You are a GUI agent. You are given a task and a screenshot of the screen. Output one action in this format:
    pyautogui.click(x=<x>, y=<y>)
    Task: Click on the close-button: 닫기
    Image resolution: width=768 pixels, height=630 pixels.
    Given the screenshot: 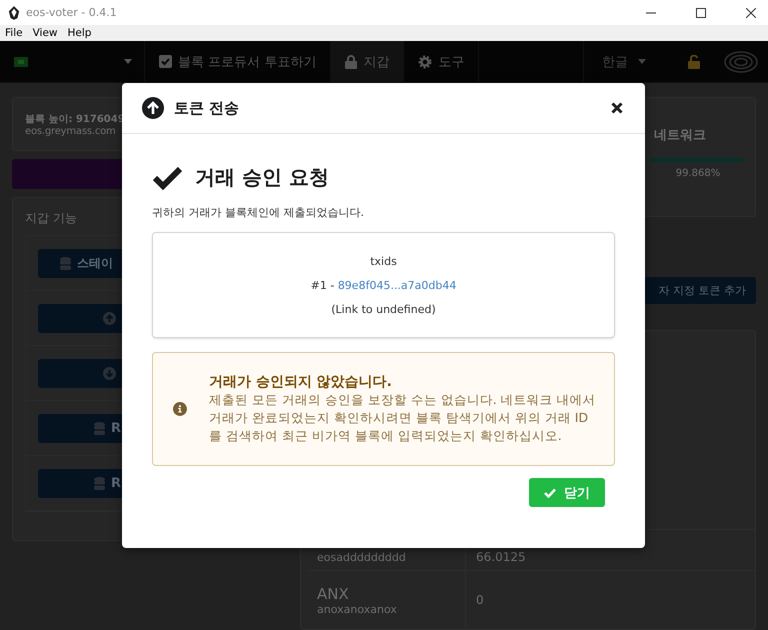 What is the action you would take?
    pyautogui.click(x=567, y=492)
    